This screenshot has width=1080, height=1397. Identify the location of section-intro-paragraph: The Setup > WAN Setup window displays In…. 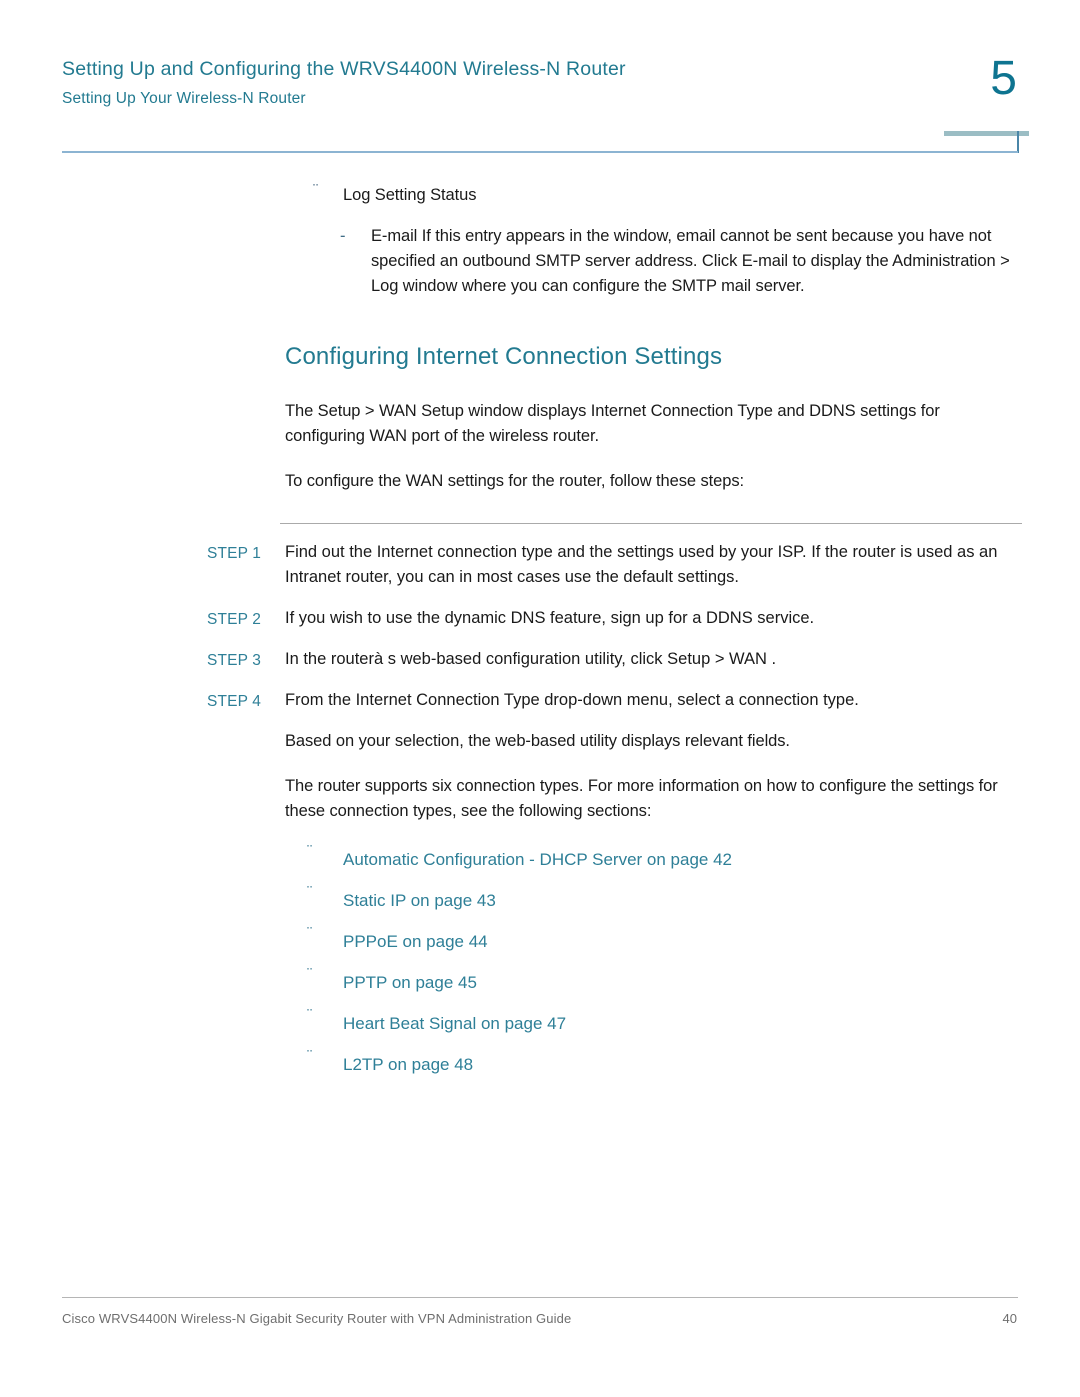
(612, 423).